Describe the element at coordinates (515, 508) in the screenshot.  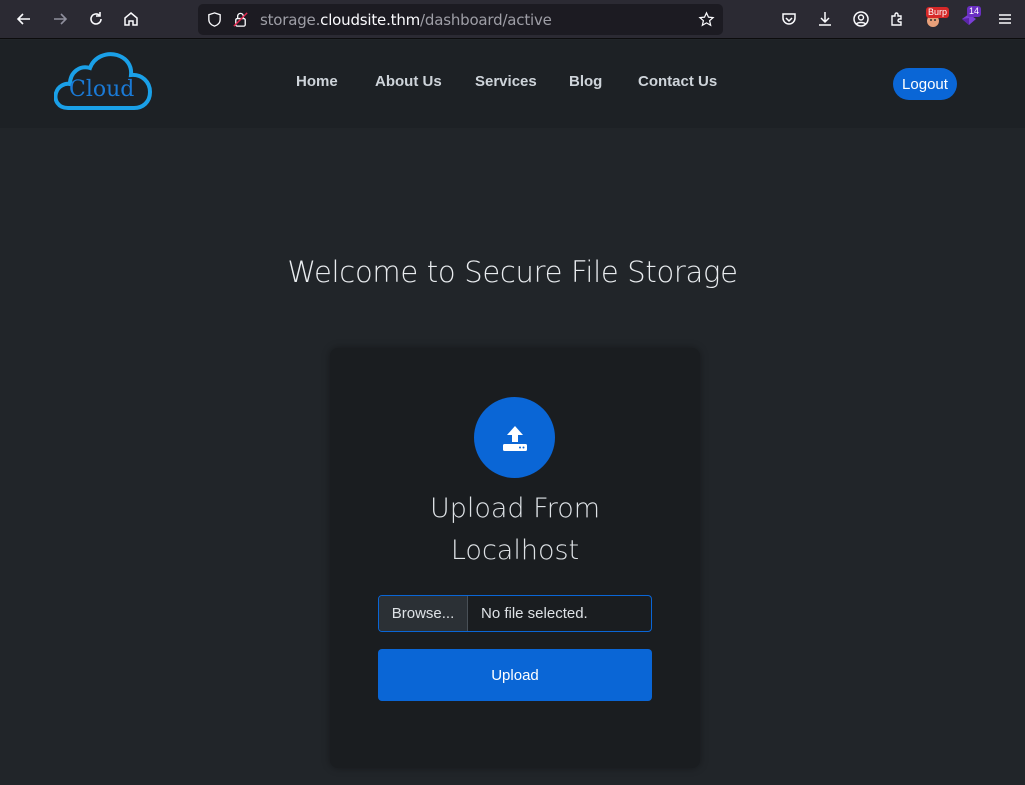
I see `card-heading-line-1: Upload From` at that location.